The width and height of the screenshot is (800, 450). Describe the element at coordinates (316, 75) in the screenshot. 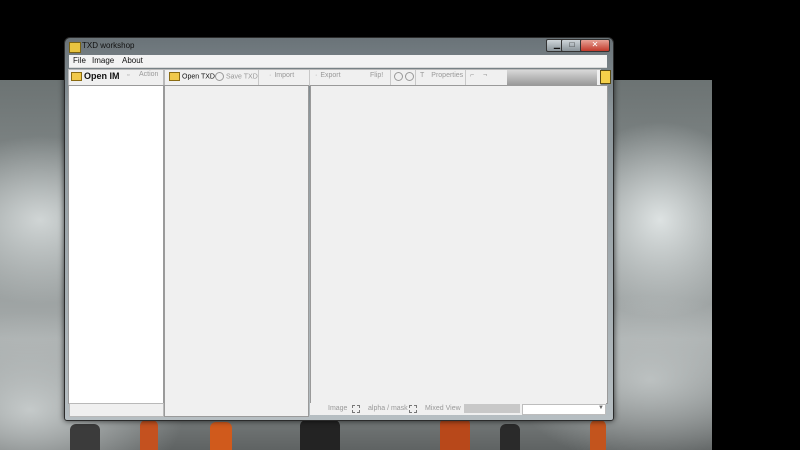

I see `export-icon: ·` at that location.